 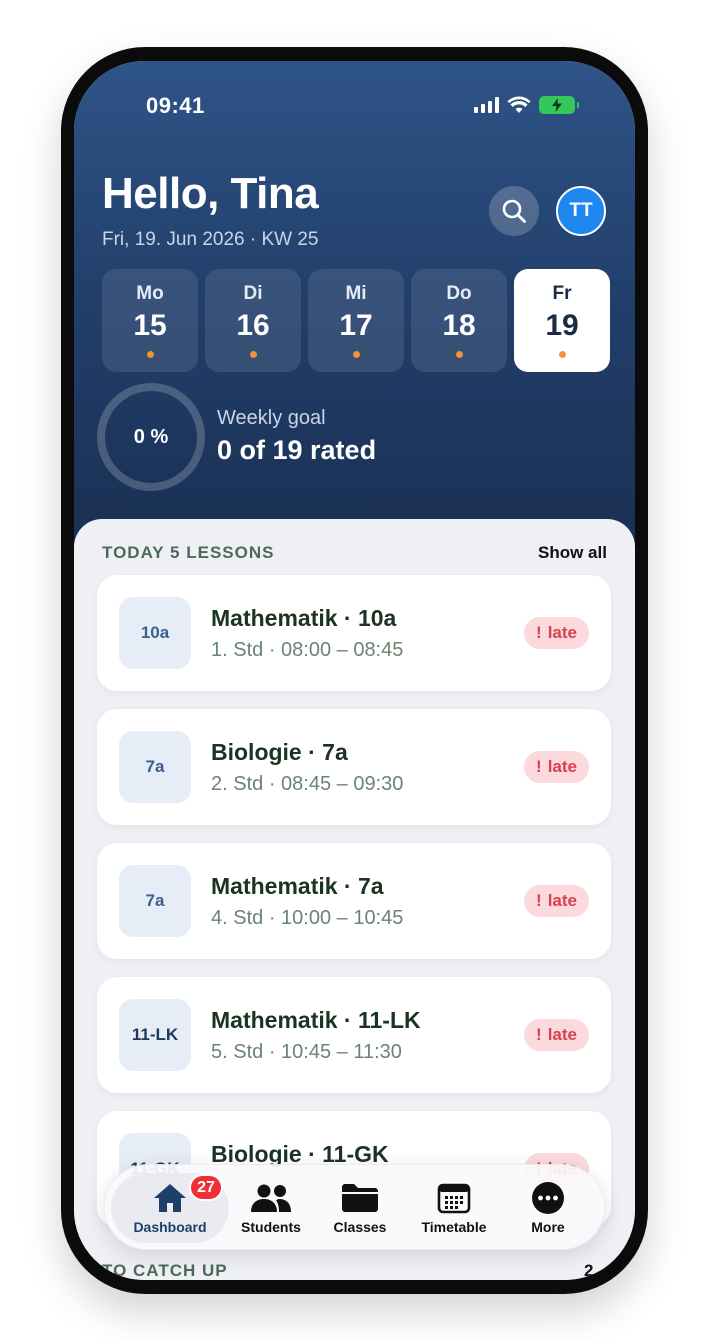 What do you see at coordinates (306, 1052) in the screenshot?
I see `lesson-time: 5. Std · 10:45 – 11:30` at bounding box center [306, 1052].